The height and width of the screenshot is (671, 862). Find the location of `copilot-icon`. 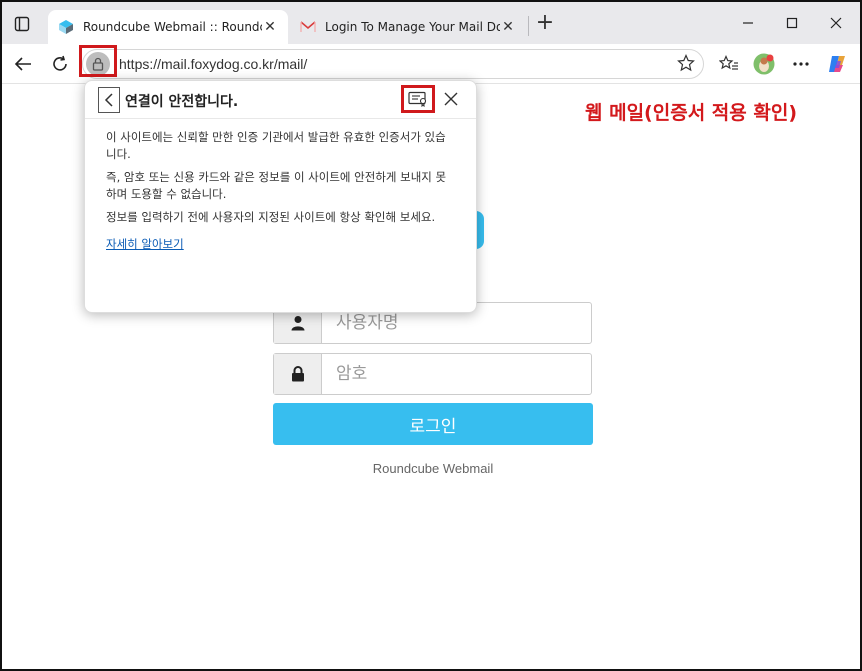

copilot-icon is located at coordinates (837, 64).